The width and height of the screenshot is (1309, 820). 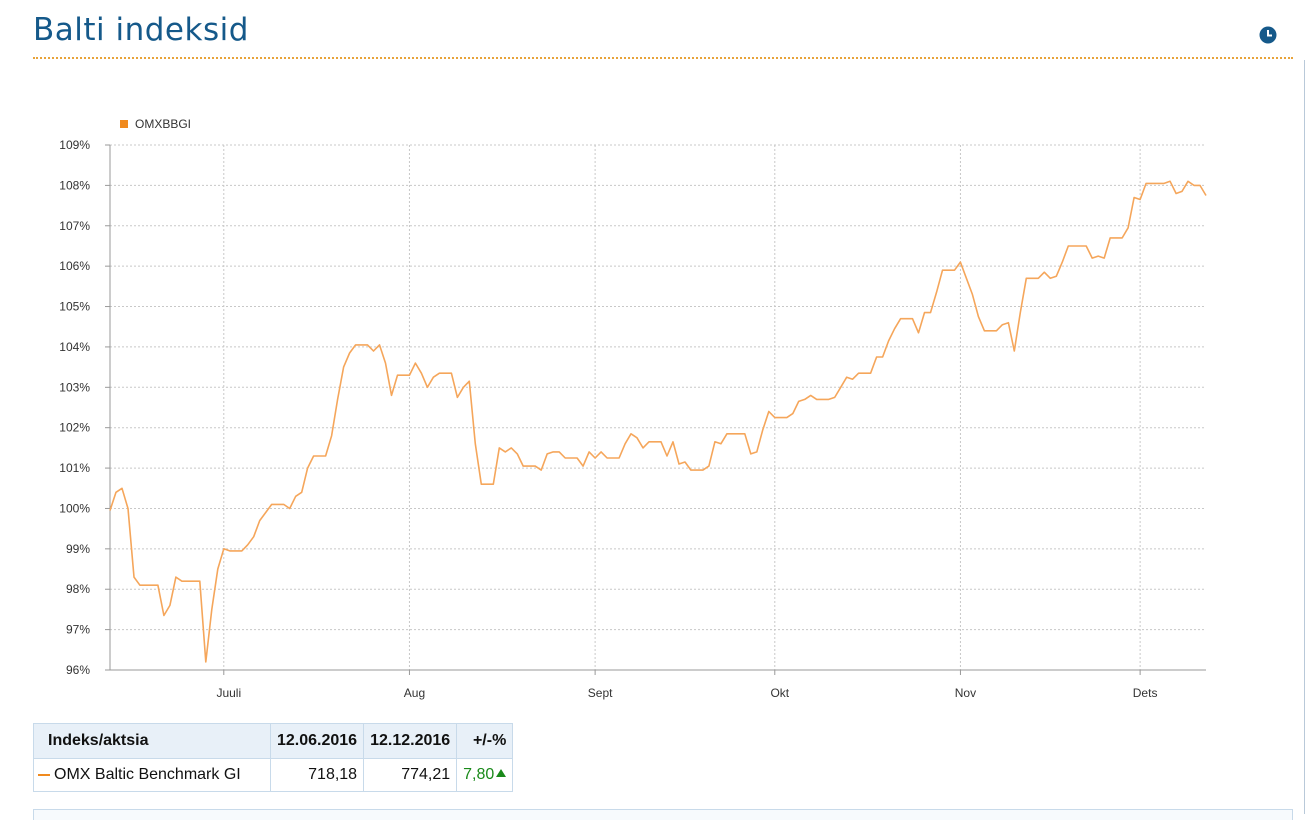 What do you see at coordinates (163, 124) in the screenshot?
I see `legend-label: OMXBBGI` at bounding box center [163, 124].